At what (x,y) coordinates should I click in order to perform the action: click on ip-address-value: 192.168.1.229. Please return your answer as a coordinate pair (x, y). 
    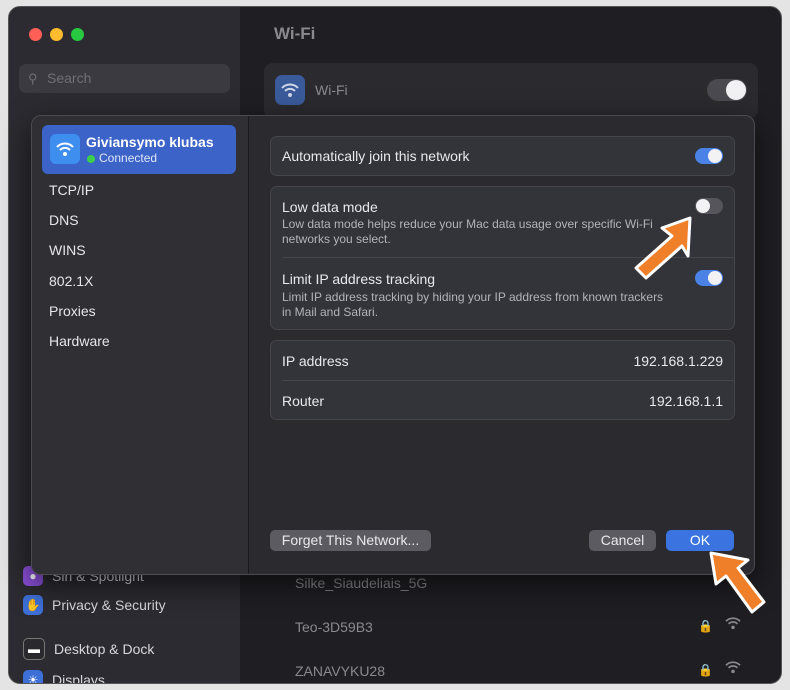
    Looking at the image, I should click on (678, 361).